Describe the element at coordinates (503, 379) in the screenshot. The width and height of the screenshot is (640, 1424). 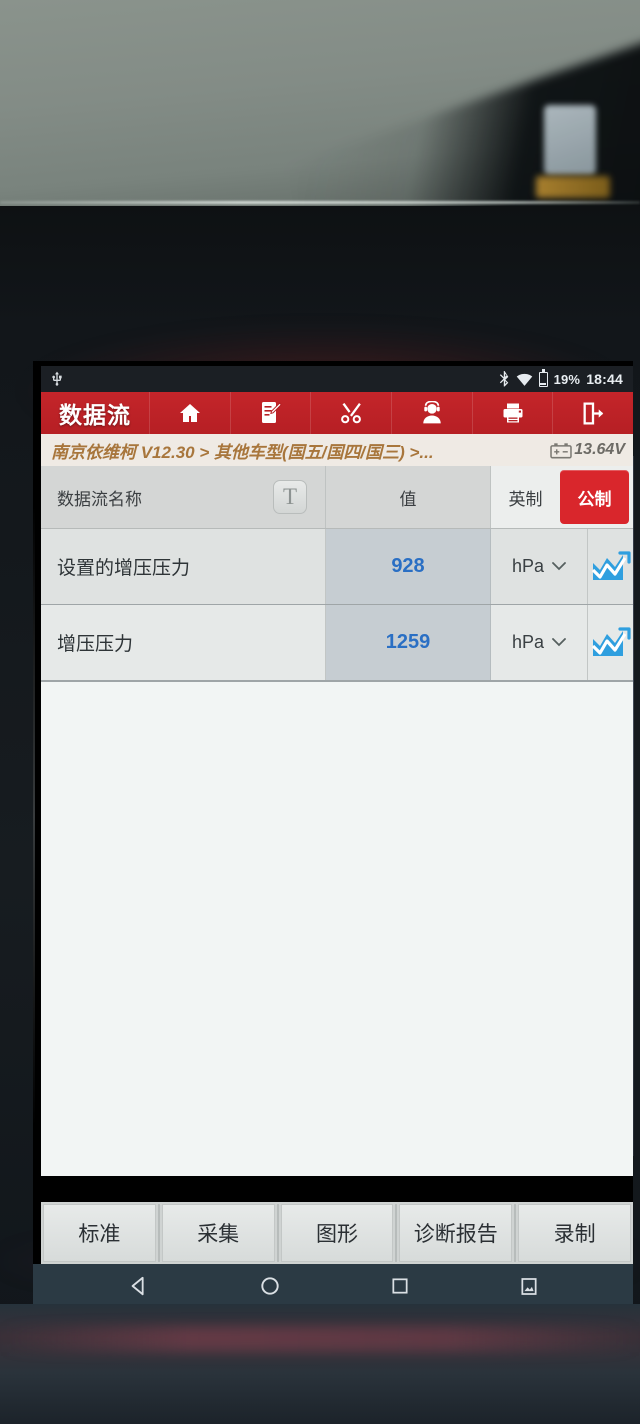
I see `bluetooth-icon` at that location.